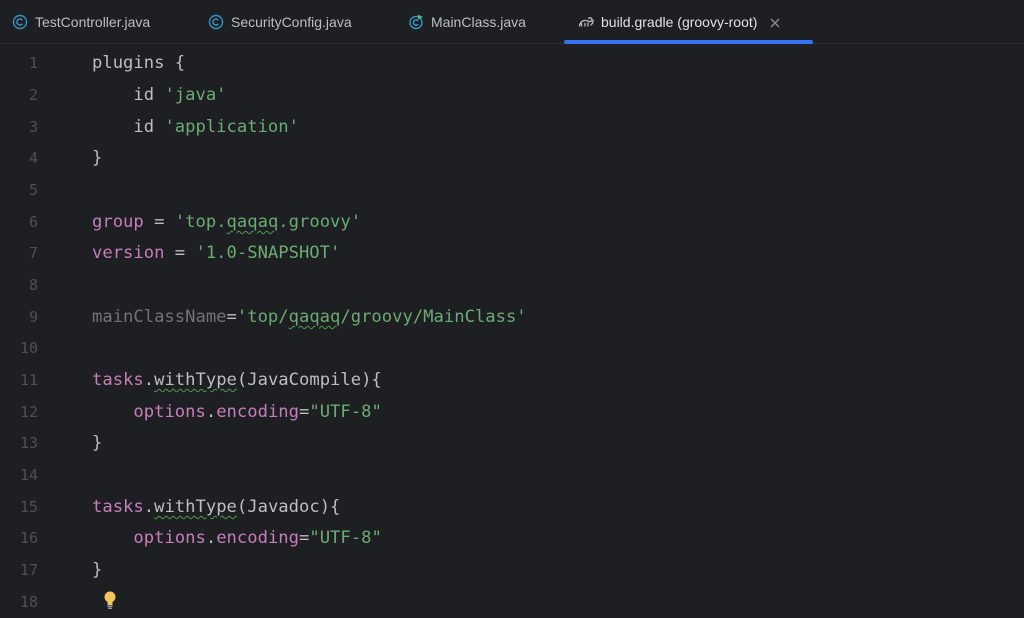 Image resolution: width=1024 pixels, height=618 pixels. What do you see at coordinates (33, 190) in the screenshot?
I see `line-number: 5` at bounding box center [33, 190].